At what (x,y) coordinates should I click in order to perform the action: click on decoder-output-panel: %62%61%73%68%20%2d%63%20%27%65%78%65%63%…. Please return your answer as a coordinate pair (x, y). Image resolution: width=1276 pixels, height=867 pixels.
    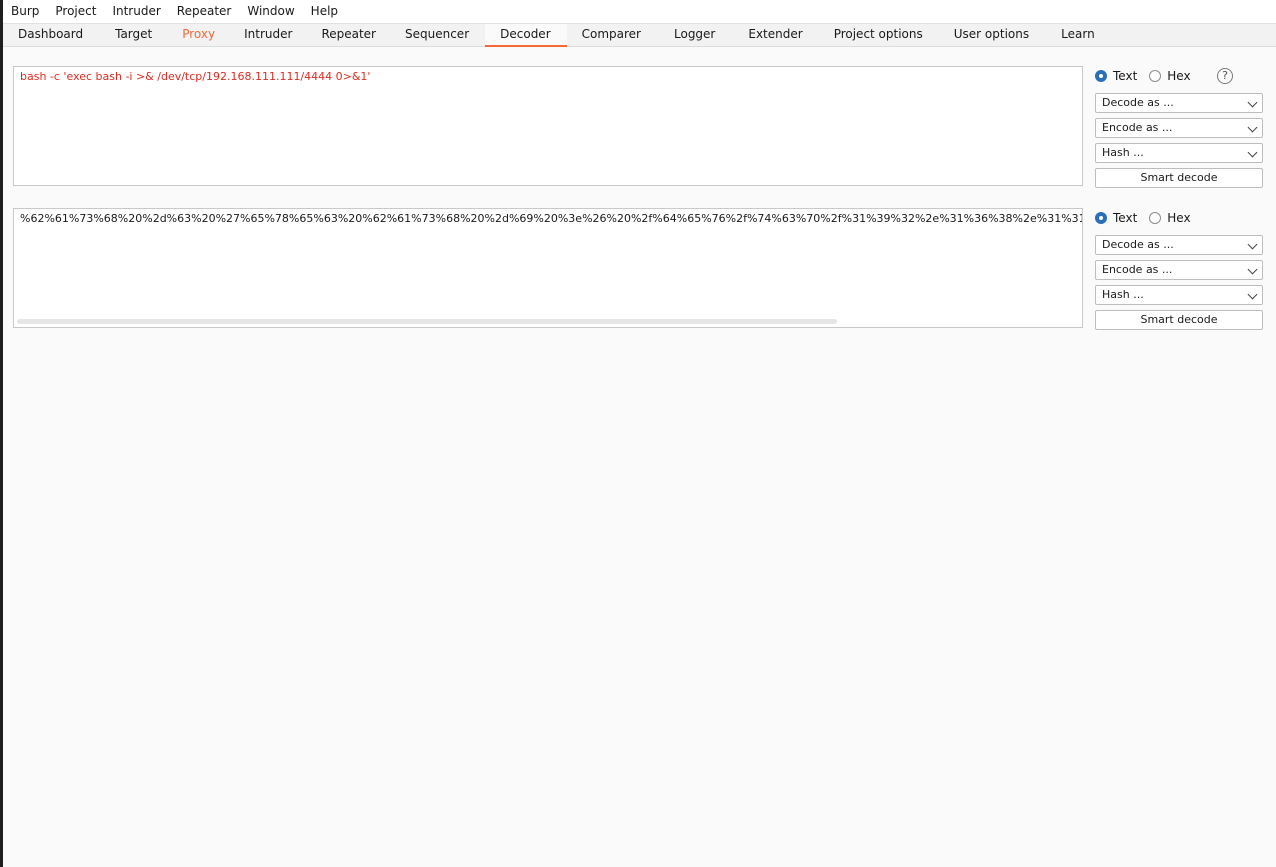
    Looking at the image, I should click on (548, 268).